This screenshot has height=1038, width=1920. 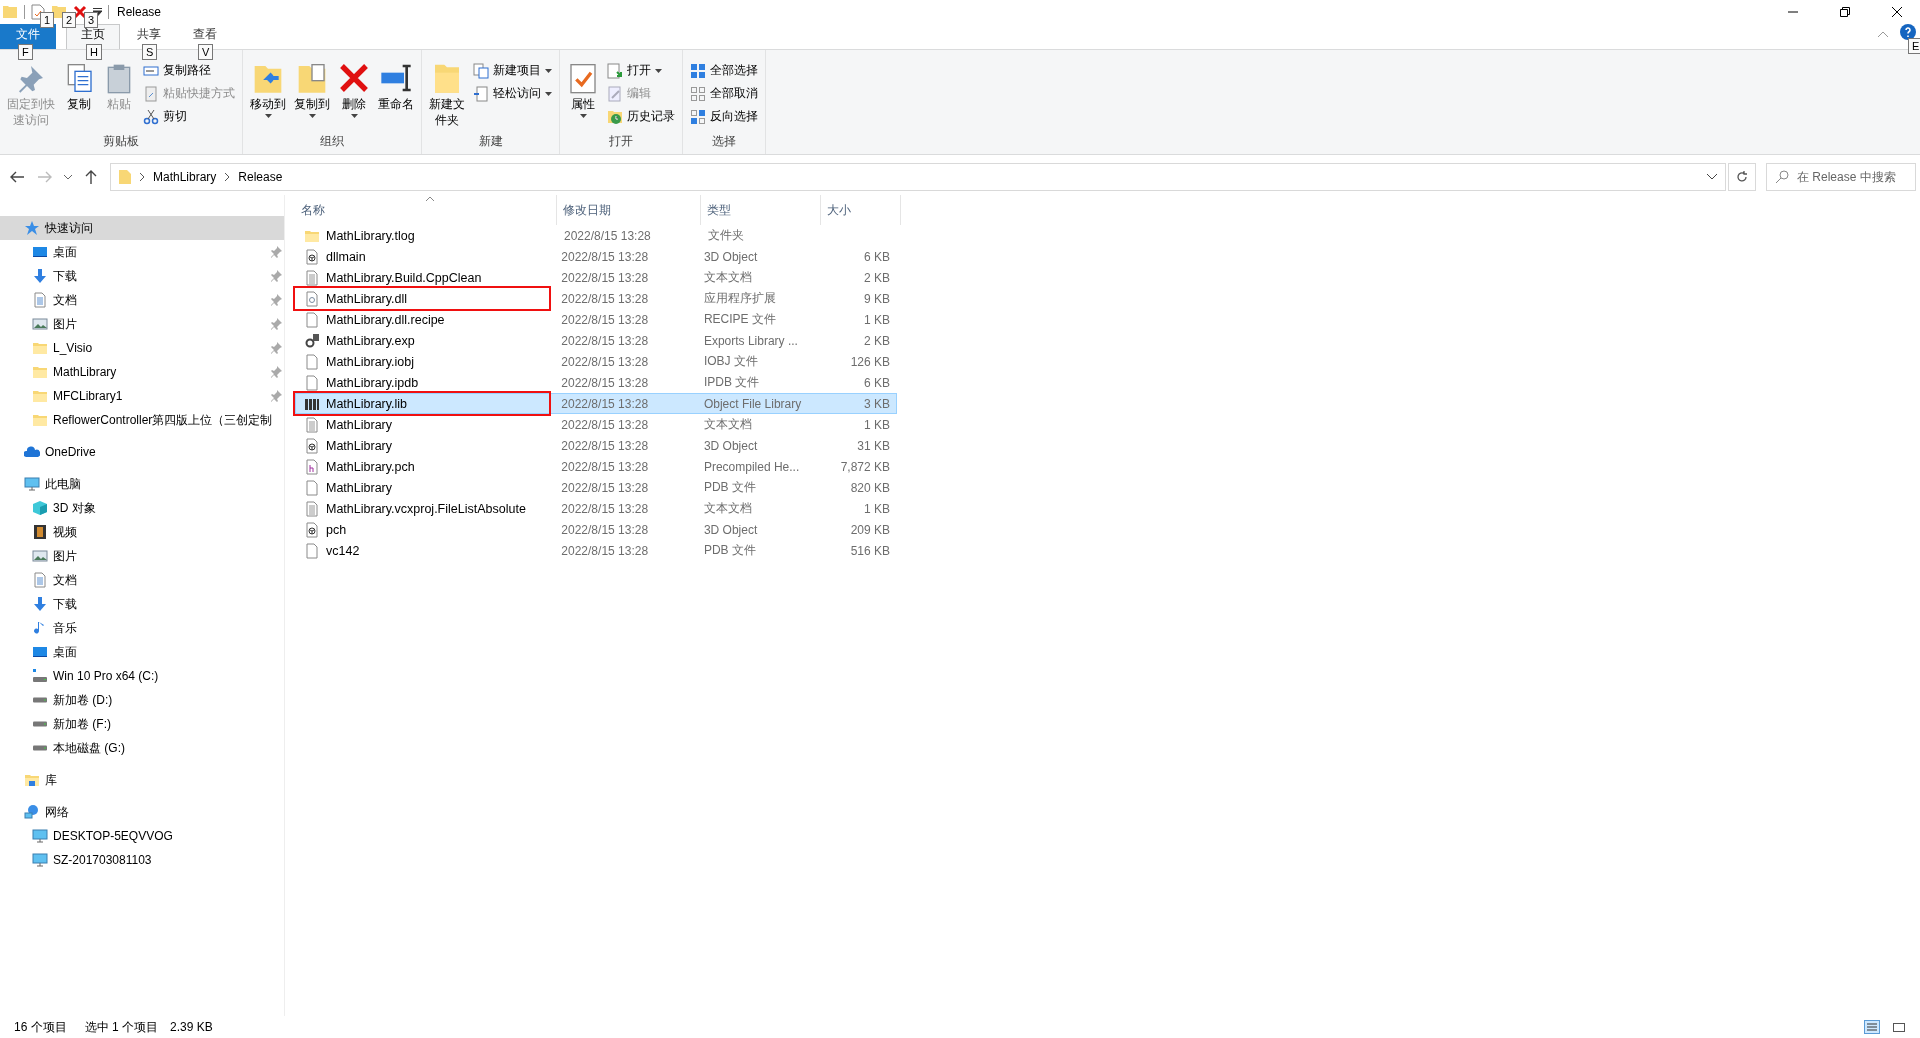 I want to click on file-row: MathLibrary 2022/8/15 13:28 3D Object 31 KB, so click(x=596, y=445).